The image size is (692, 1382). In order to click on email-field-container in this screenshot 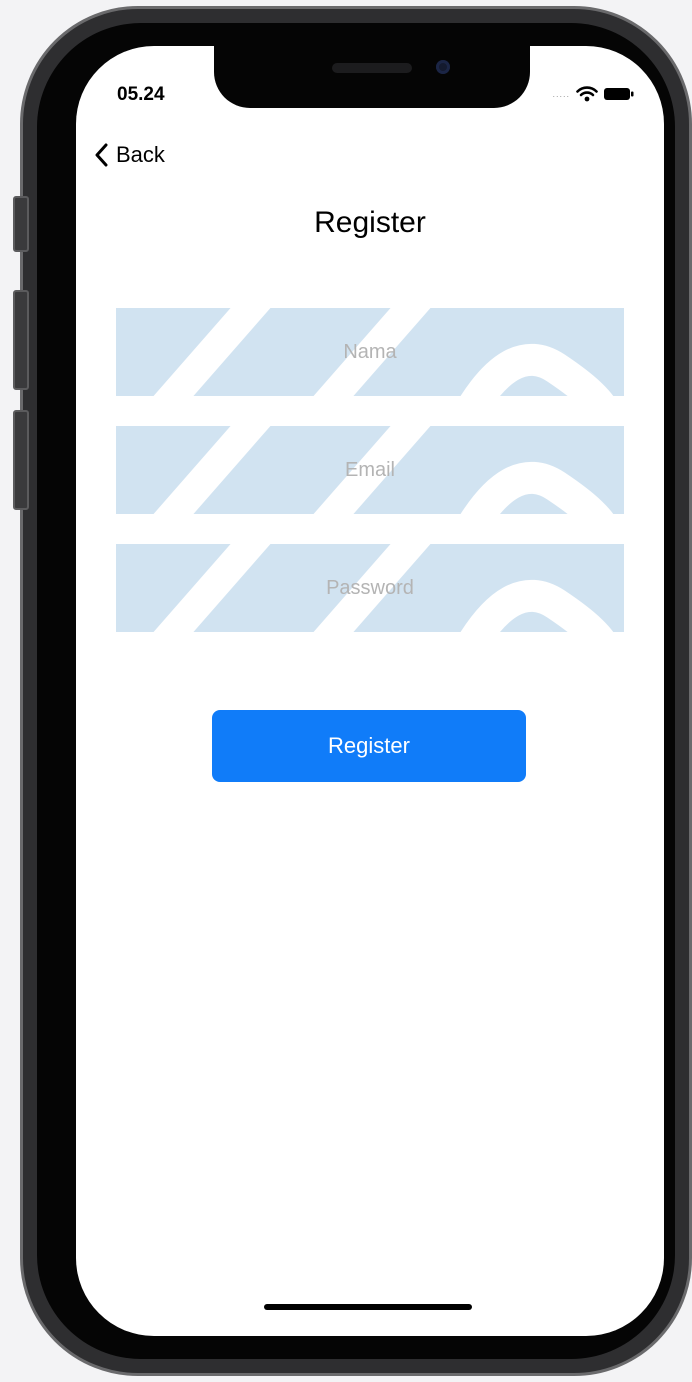, I will do `click(370, 470)`.